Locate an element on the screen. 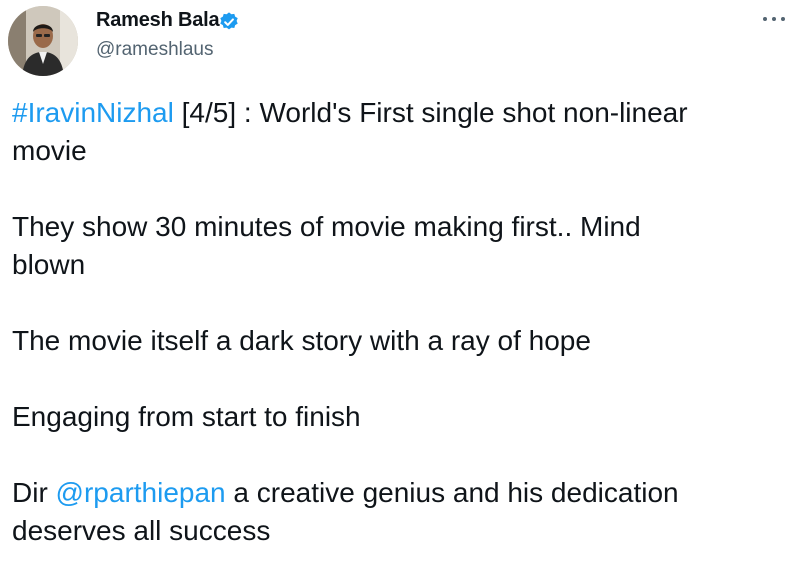  profile-photo-icon is located at coordinates (43, 41).